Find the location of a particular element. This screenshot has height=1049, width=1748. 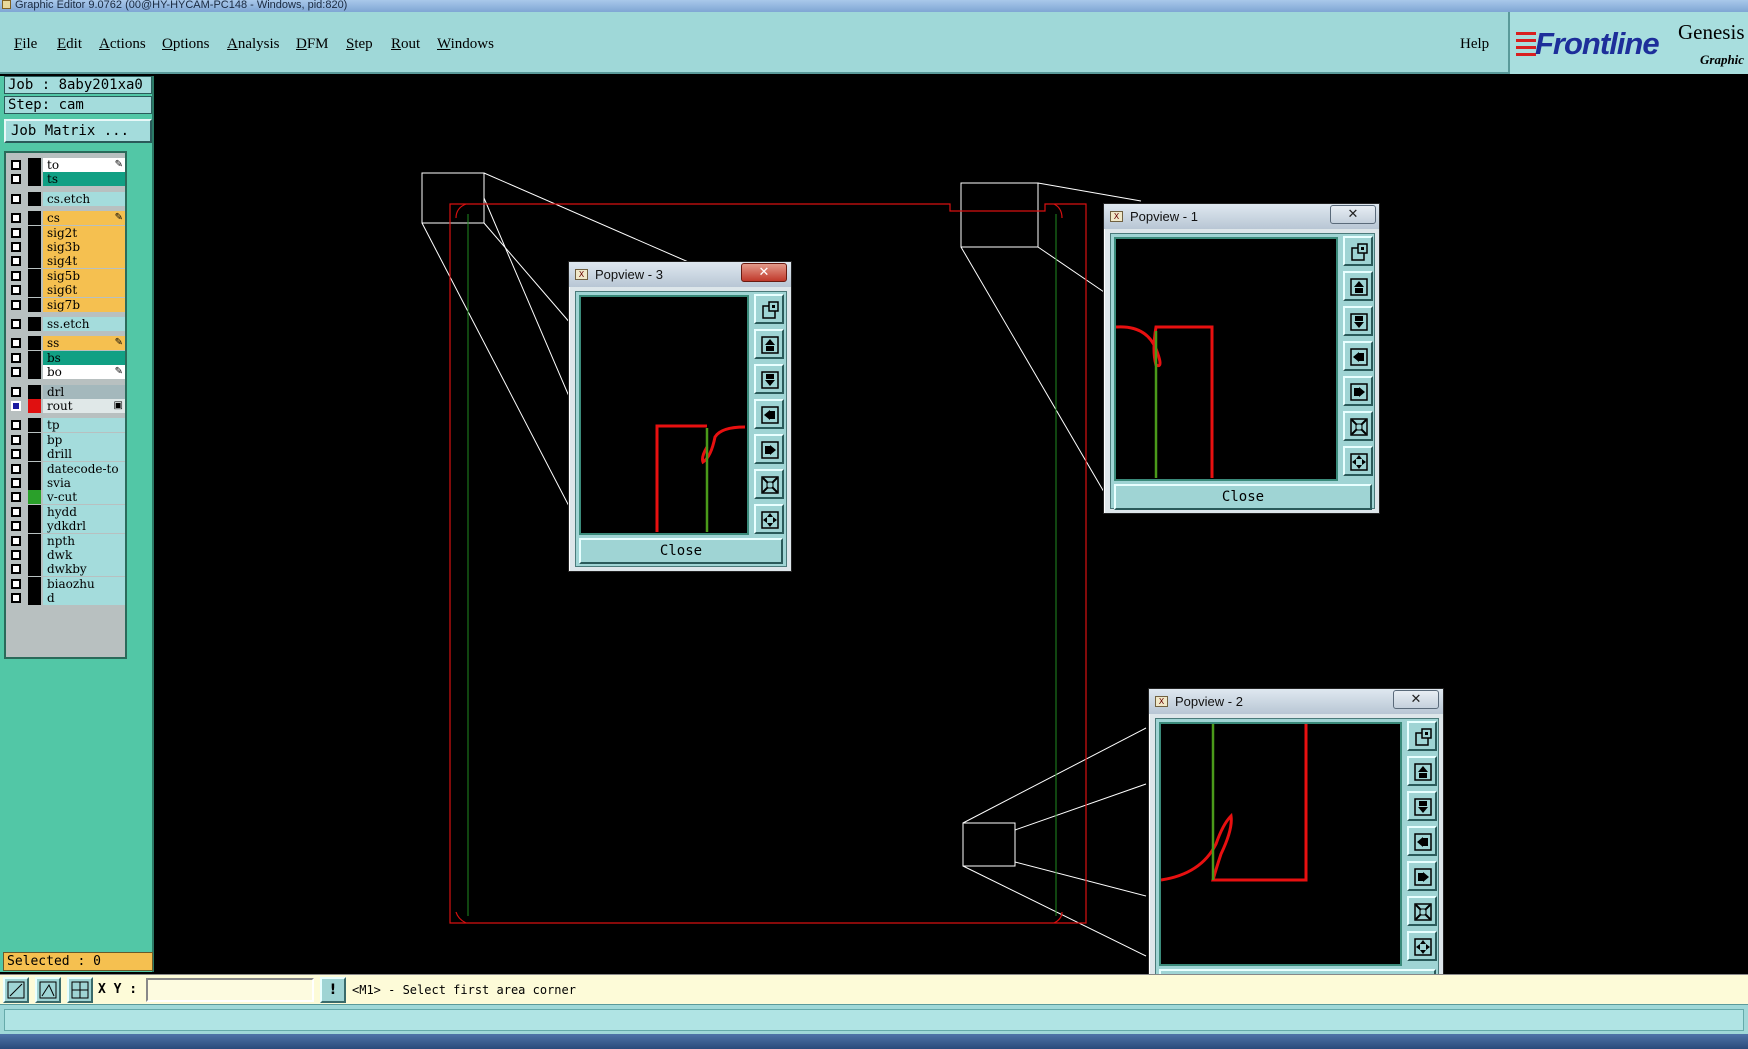

menu-options: Options is located at coordinates (186, 44).